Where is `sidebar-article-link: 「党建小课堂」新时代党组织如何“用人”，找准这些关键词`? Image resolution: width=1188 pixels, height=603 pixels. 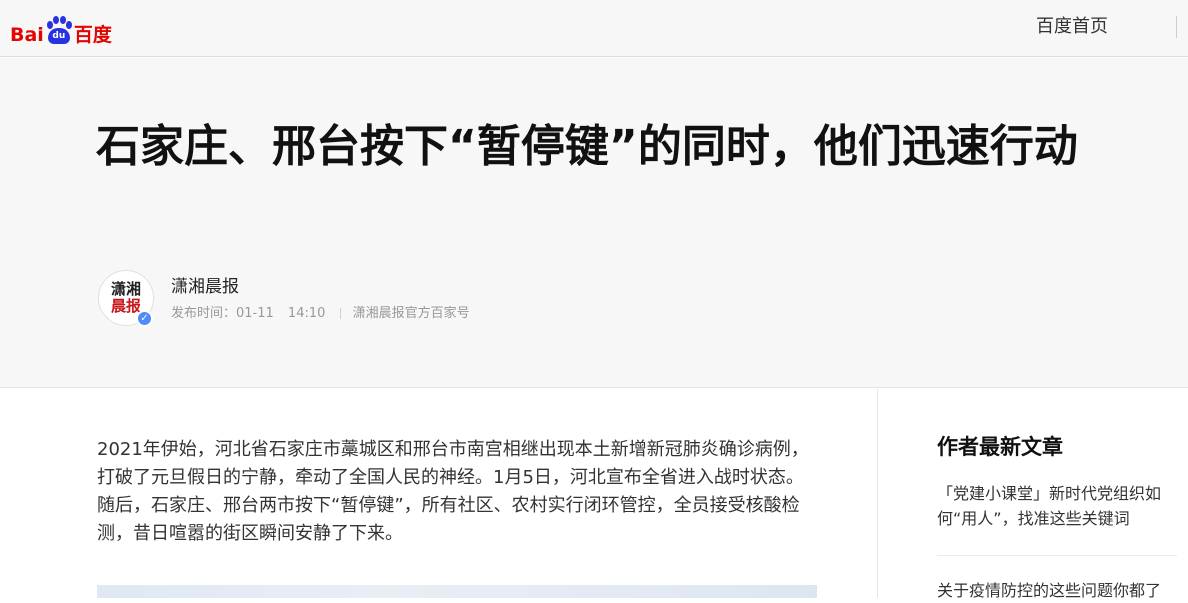 sidebar-article-link: 「党建小课堂」新时代党组织如何“用人”，找准这些关键词 is located at coordinates (1057, 506).